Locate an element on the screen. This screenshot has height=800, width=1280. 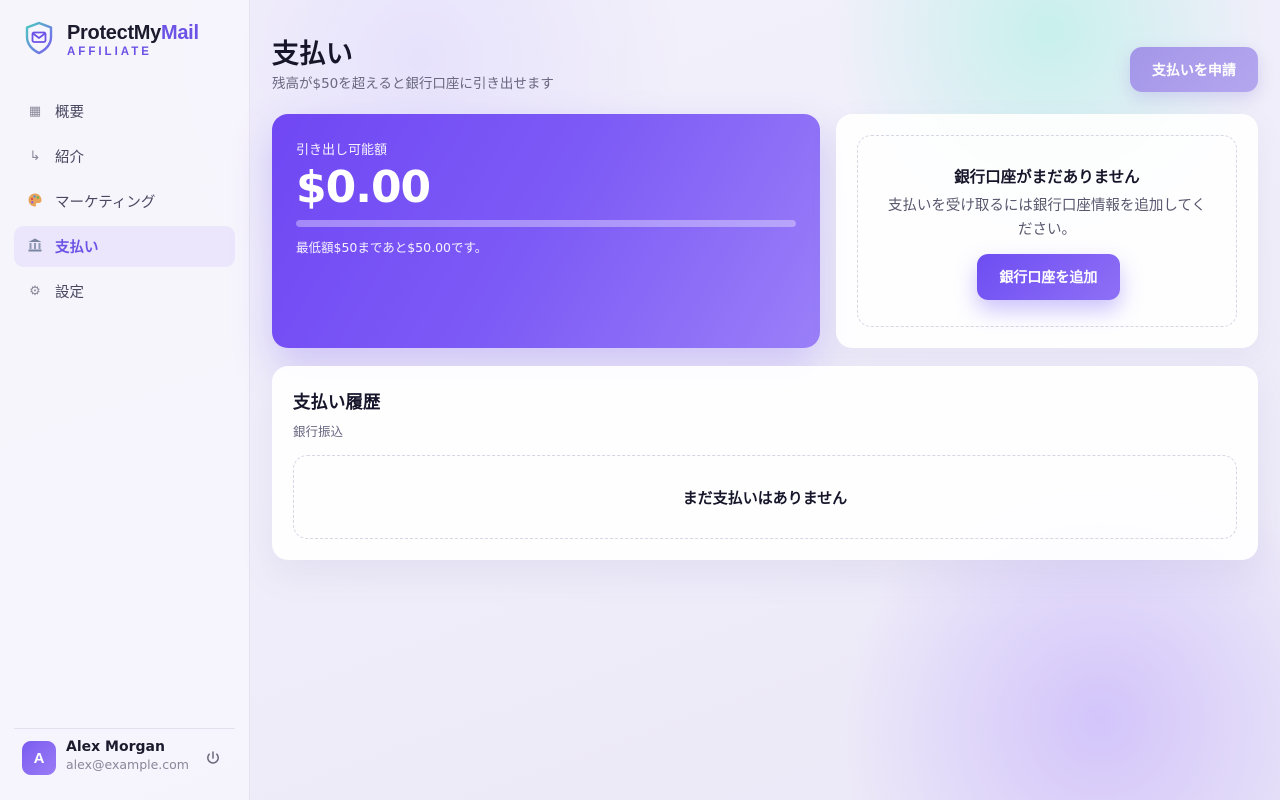
history-empty-state: まだ支払いはありません is located at coordinates (765, 497).